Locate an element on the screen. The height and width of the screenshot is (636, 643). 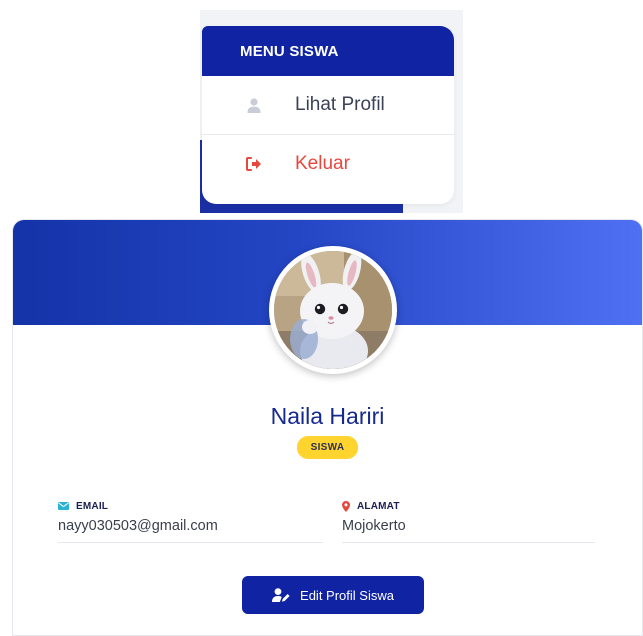
email-value: nayy030503@gmail.com is located at coordinates (138, 526).